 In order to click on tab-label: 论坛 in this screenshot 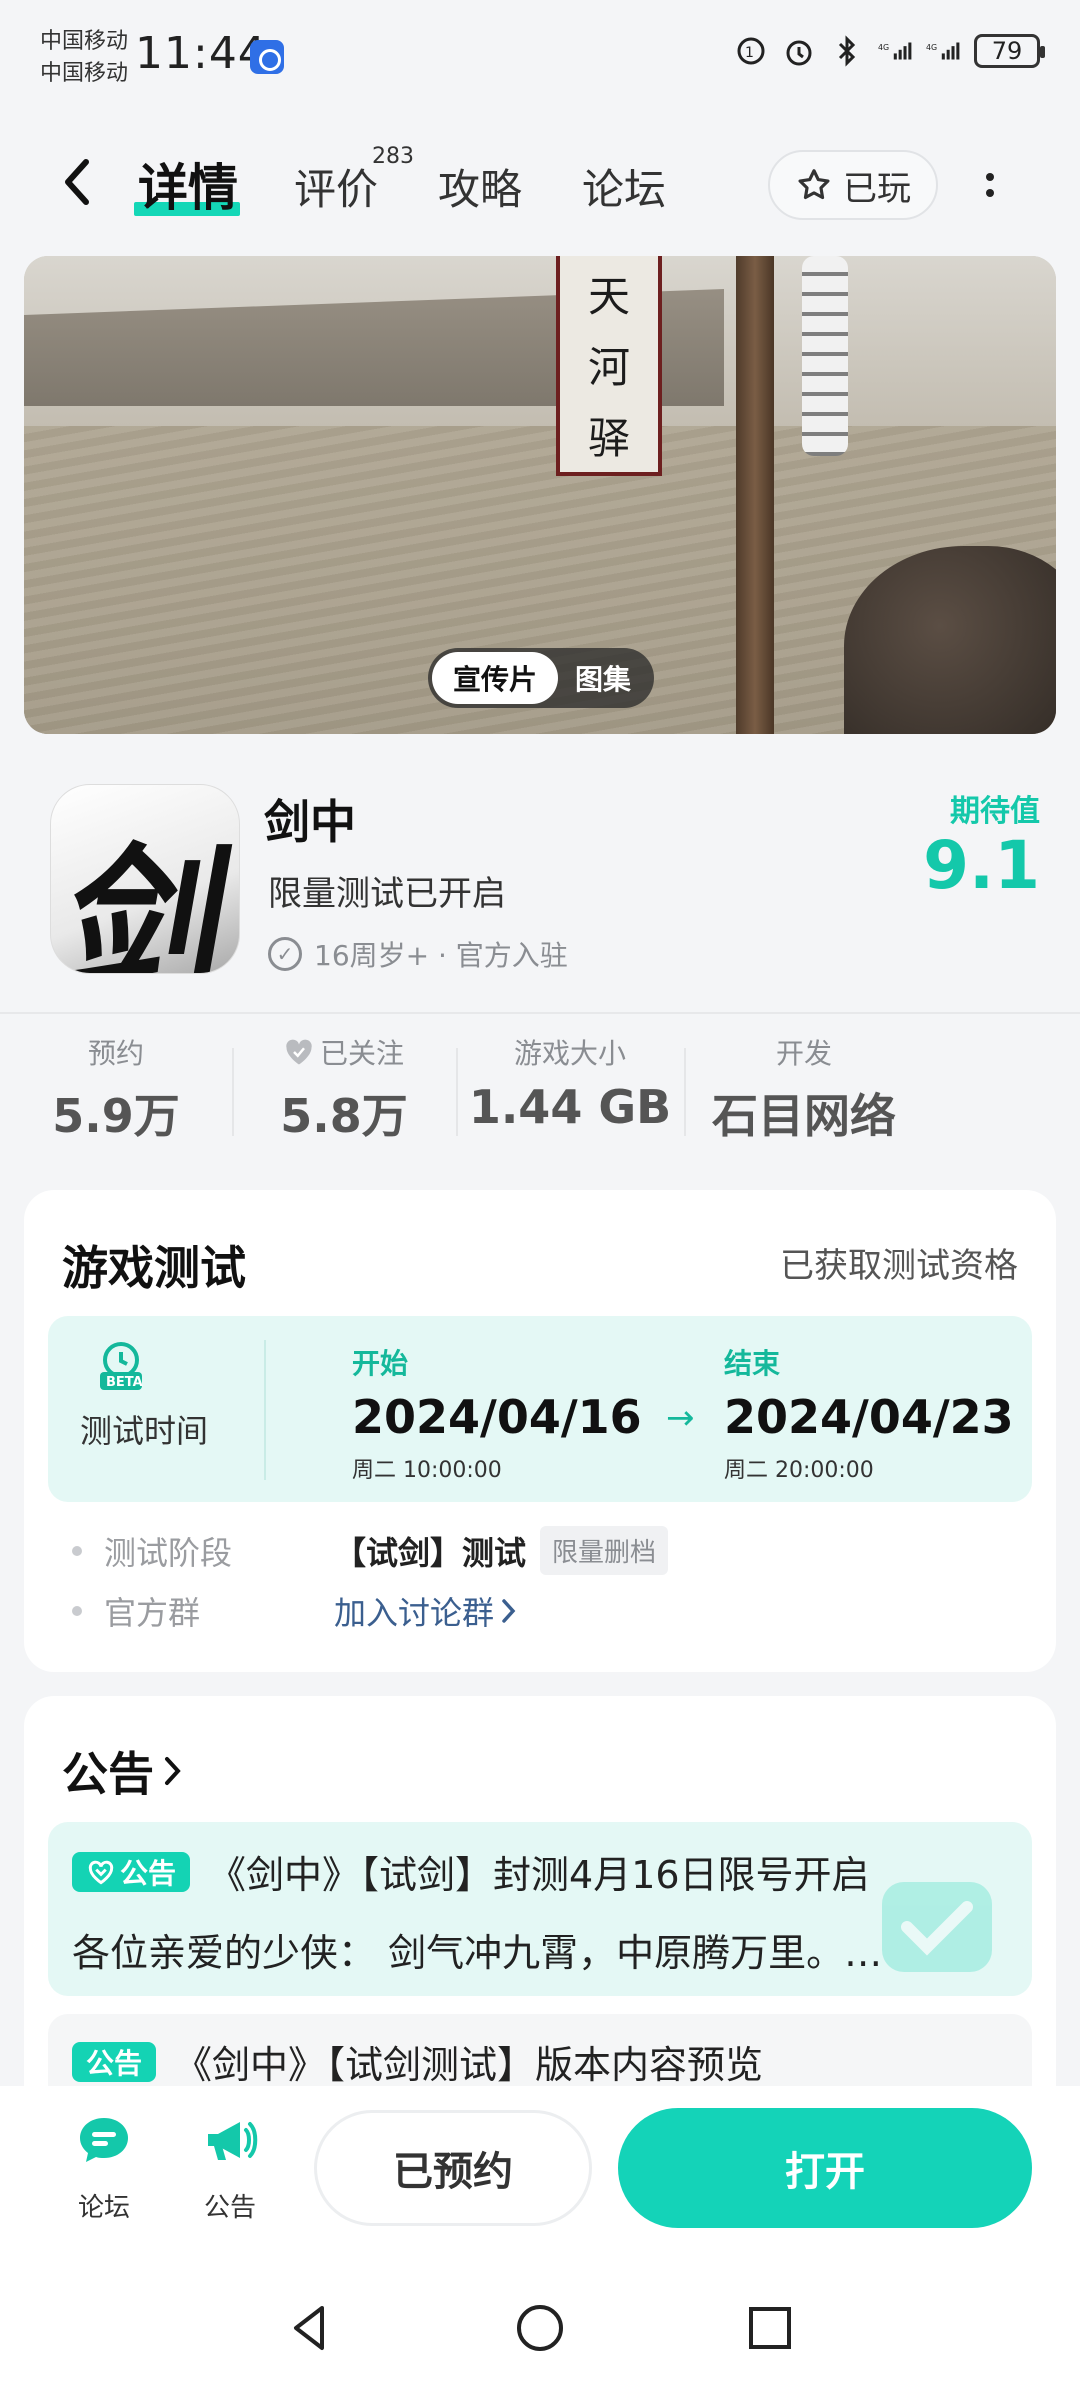, I will do `click(624, 189)`.